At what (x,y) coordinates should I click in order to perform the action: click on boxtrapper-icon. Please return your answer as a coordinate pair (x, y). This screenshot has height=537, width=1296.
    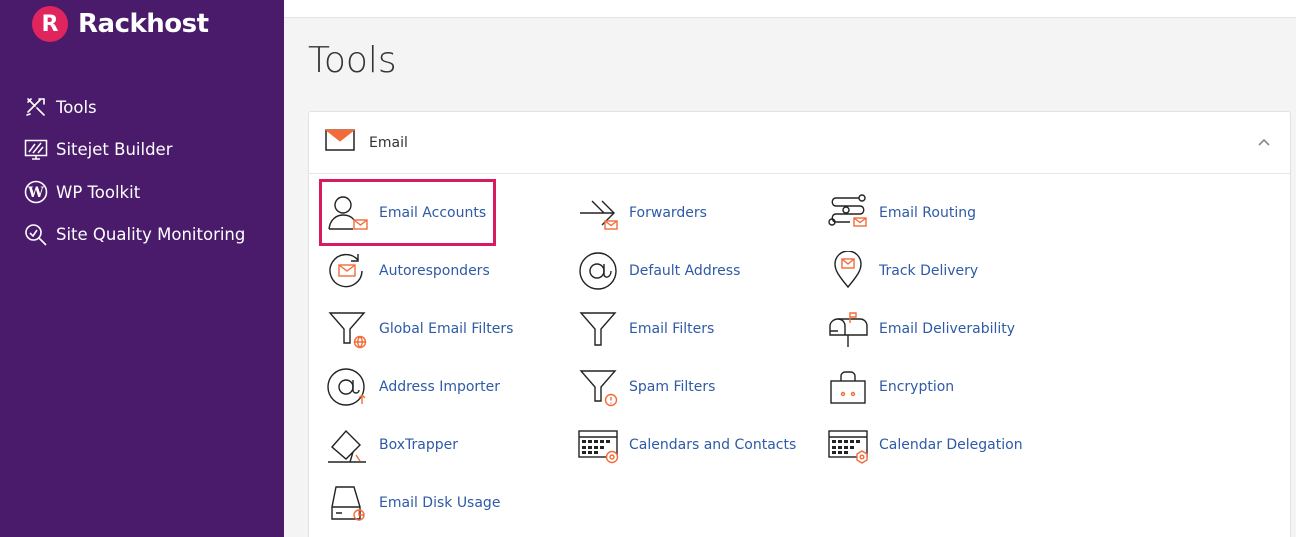
    Looking at the image, I should click on (348, 445).